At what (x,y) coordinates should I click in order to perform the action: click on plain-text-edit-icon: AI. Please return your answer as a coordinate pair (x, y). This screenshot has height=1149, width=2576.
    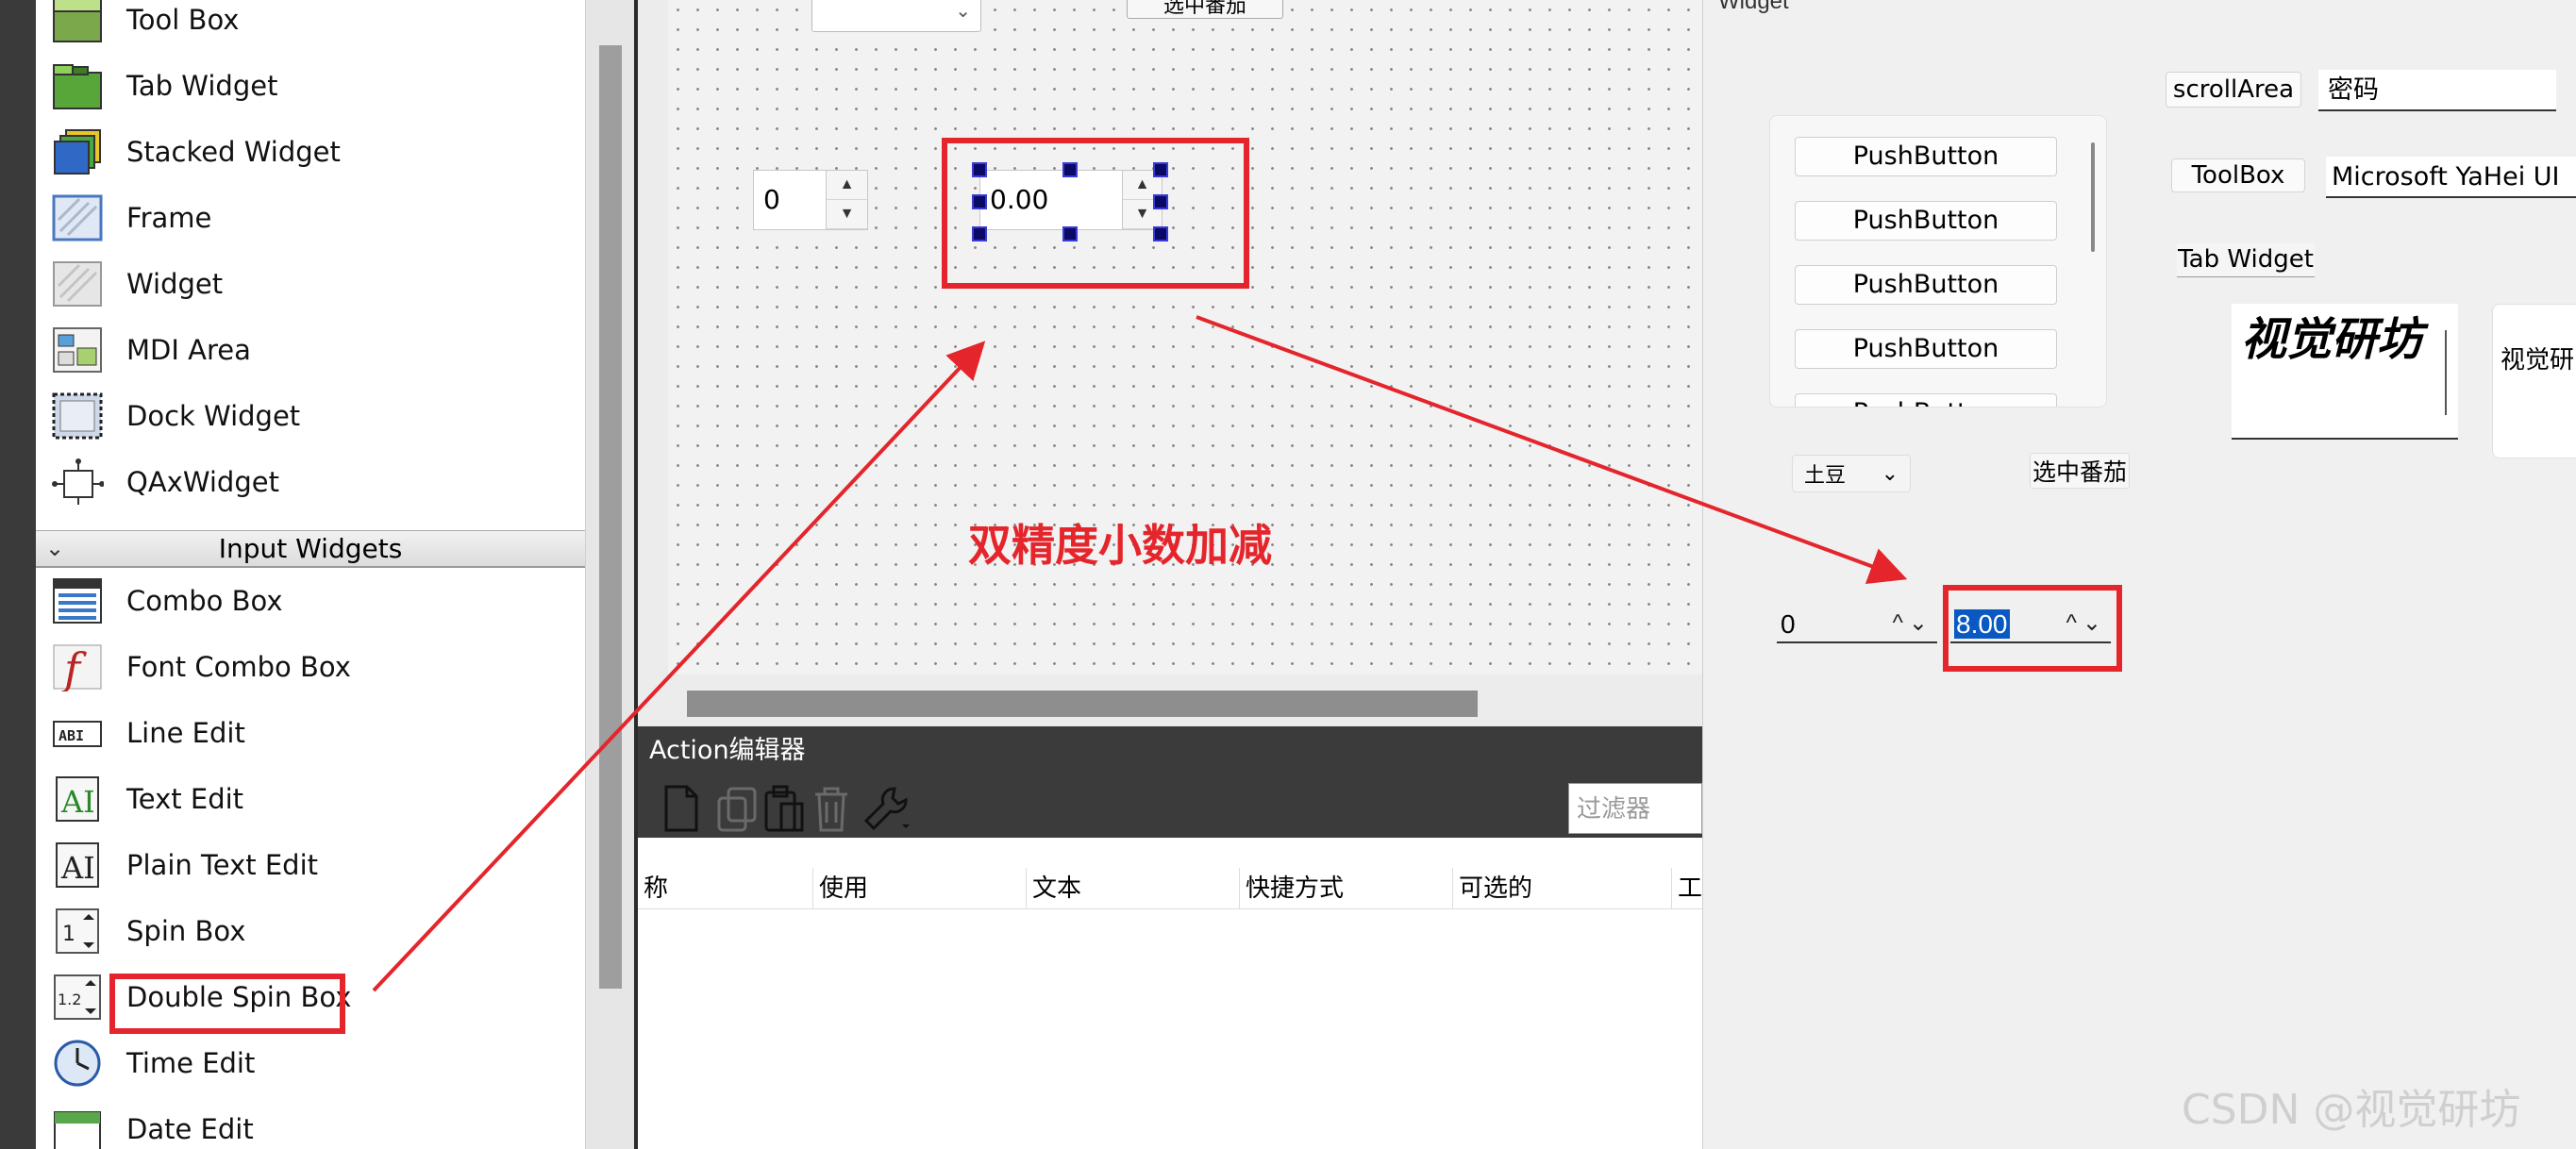
    Looking at the image, I should click on (77, 865).